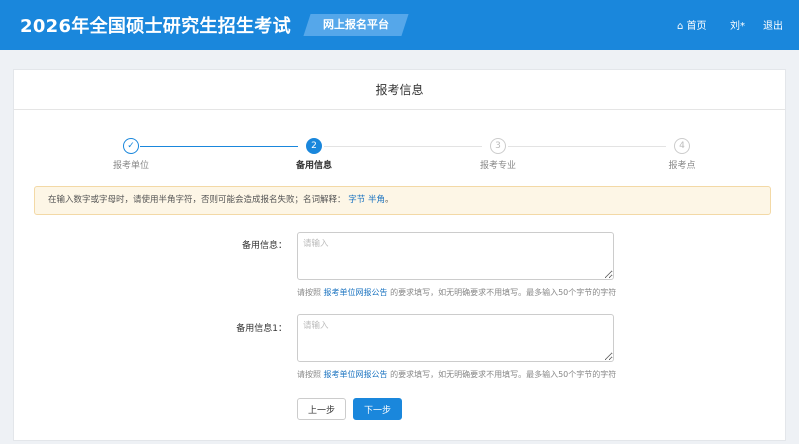 Image resolution: width=799 pixels, height=444 pixels. What do you see at coordinates (356, 200) in the screenshot?
I see `link-byte: 字节` at bounding box center [356, 200].